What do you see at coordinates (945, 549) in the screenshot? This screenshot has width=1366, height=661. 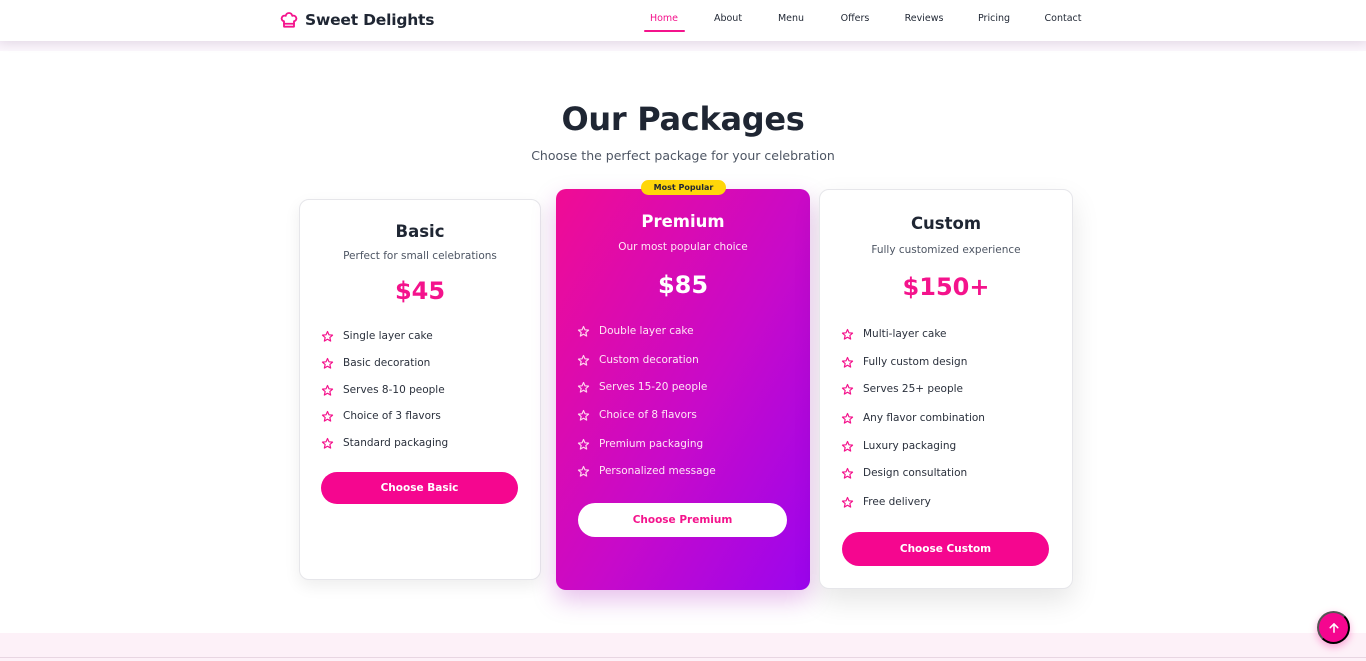 I see `choose-custom-button: Choose Custom` at bounding box center [945, 549].